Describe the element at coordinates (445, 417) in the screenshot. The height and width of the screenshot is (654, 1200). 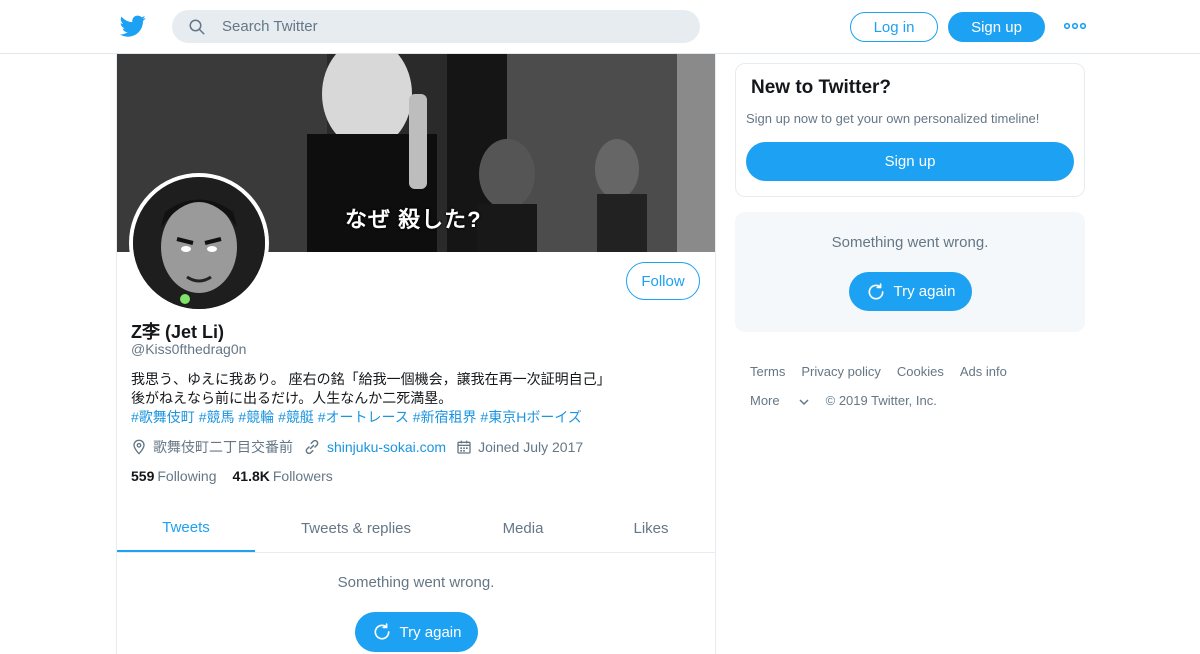
I see `hashtag-link: #新宿租界` at that location.